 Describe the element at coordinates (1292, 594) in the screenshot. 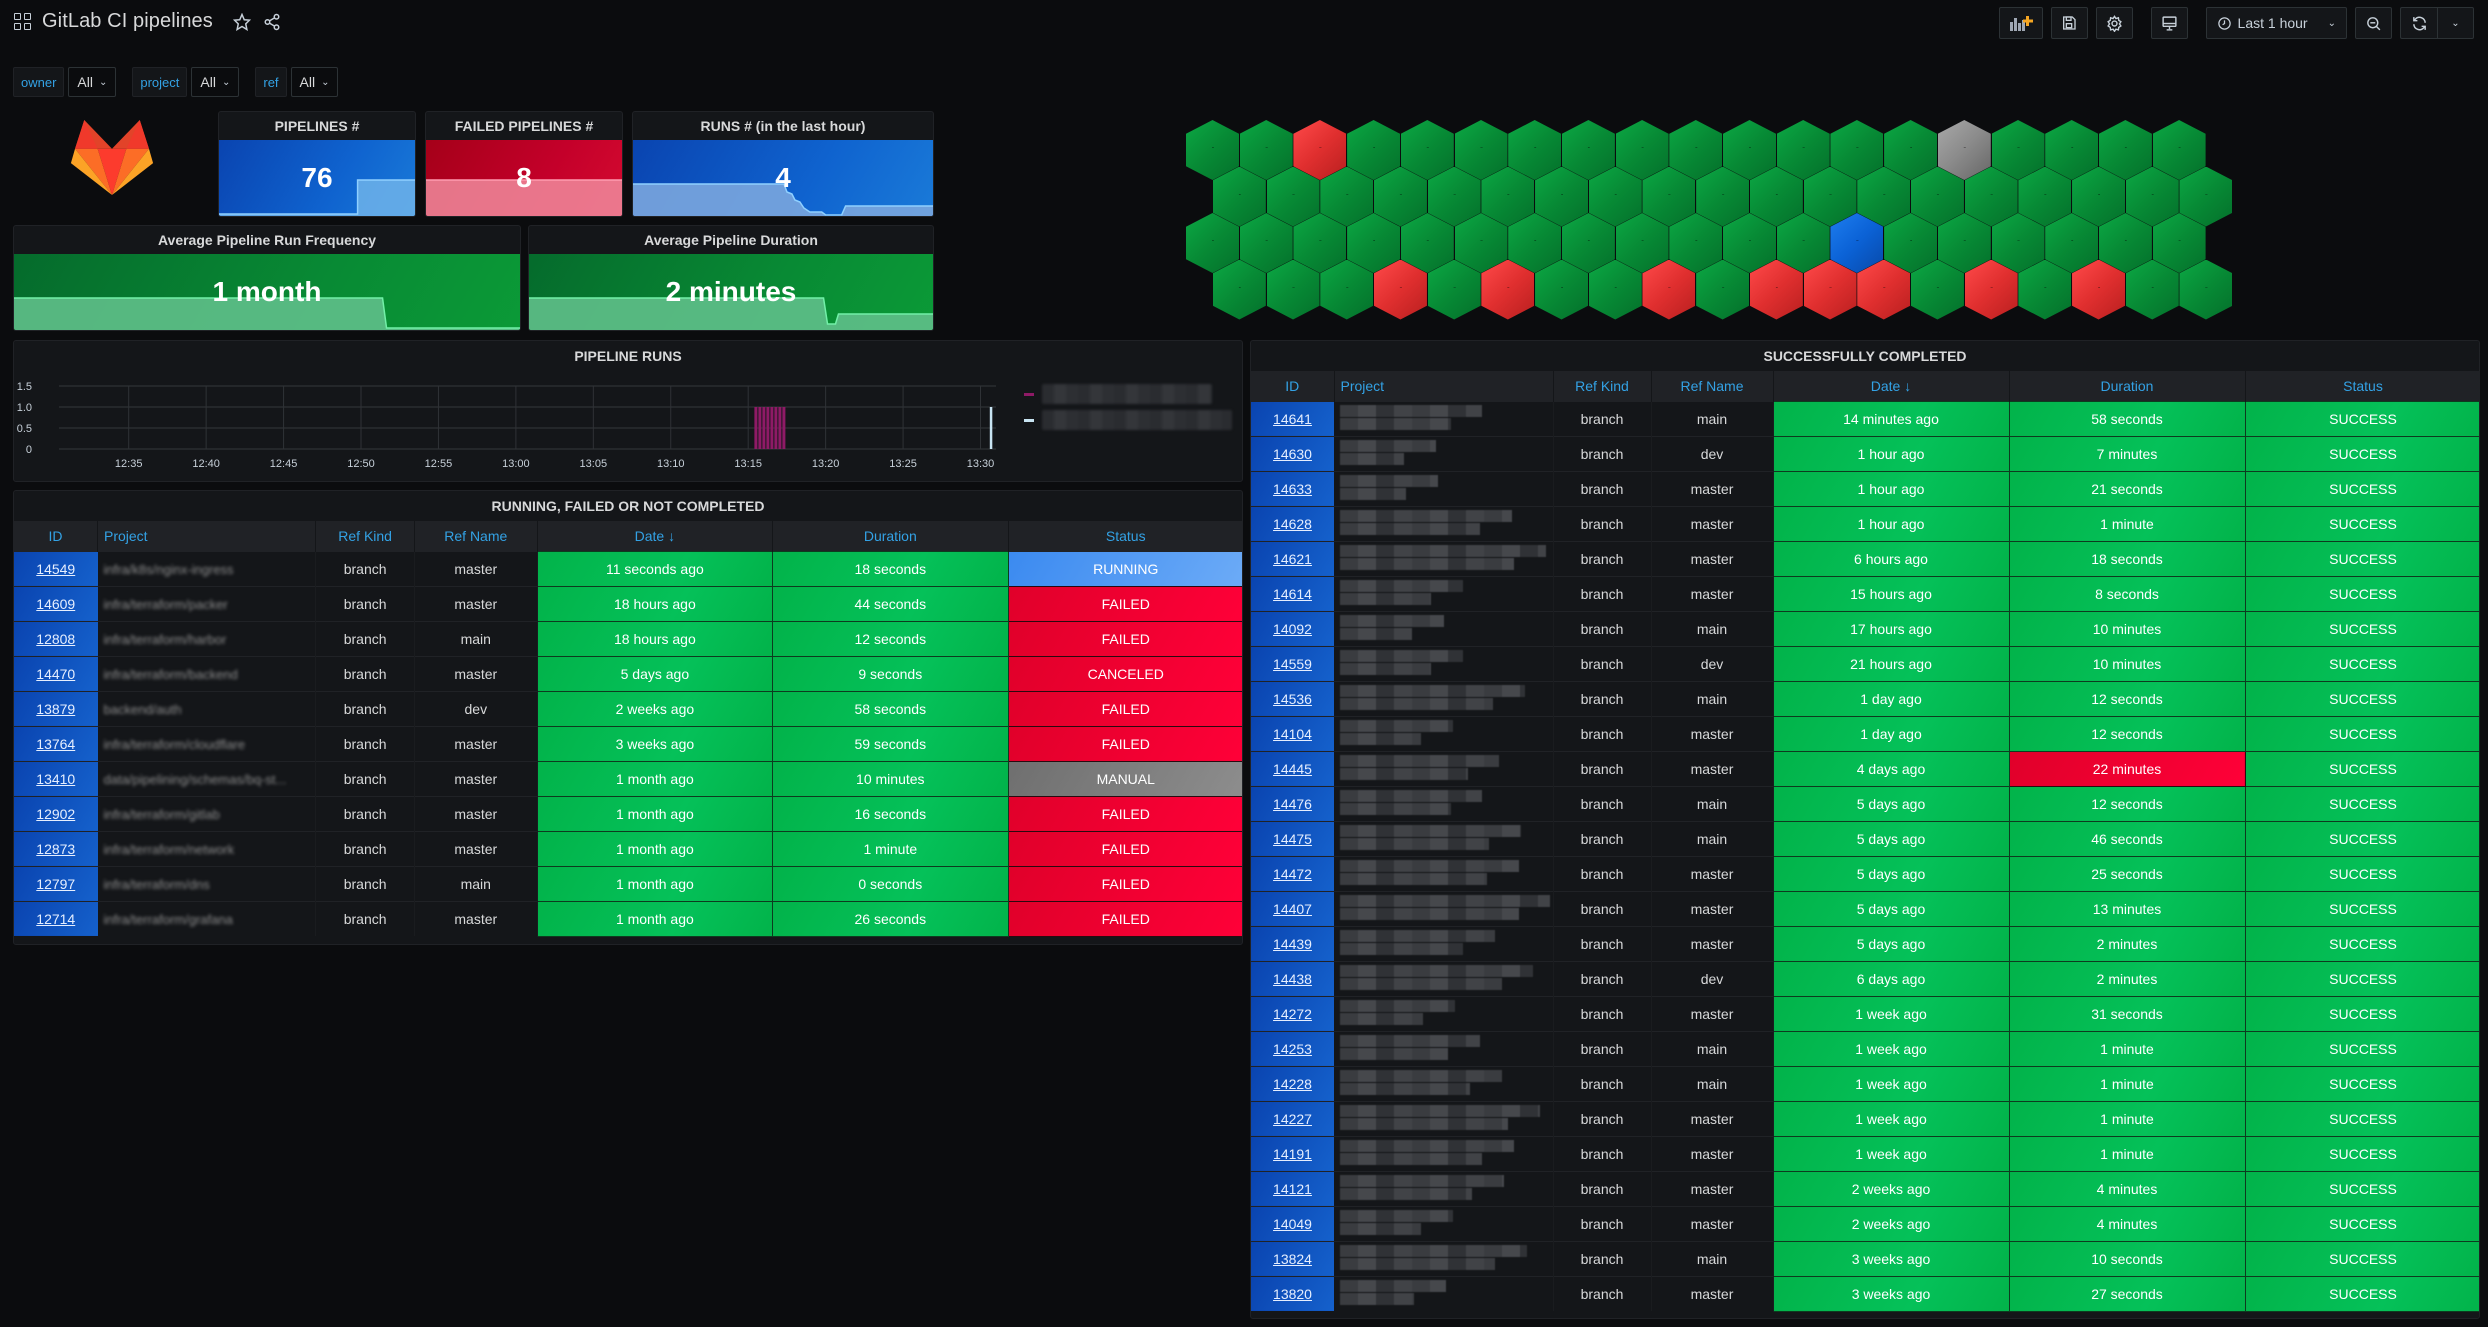

I see `pipeline-id-link: 14614` at that location.